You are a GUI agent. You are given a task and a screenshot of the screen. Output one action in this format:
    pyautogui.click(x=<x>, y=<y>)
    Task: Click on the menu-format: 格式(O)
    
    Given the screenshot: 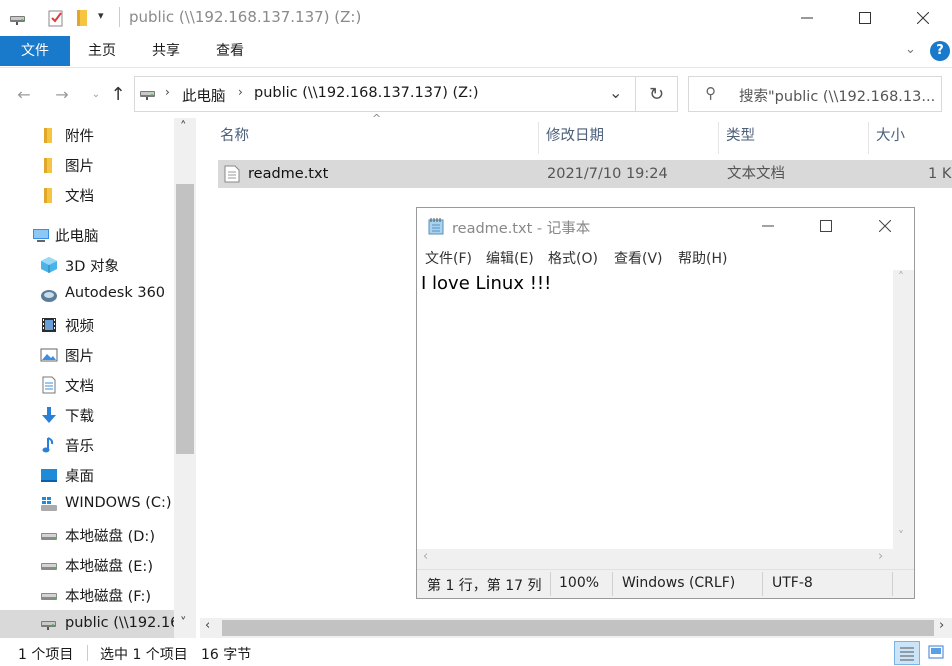 What is the action you would take?
    pyautogui.click(x=573, y=258)
    